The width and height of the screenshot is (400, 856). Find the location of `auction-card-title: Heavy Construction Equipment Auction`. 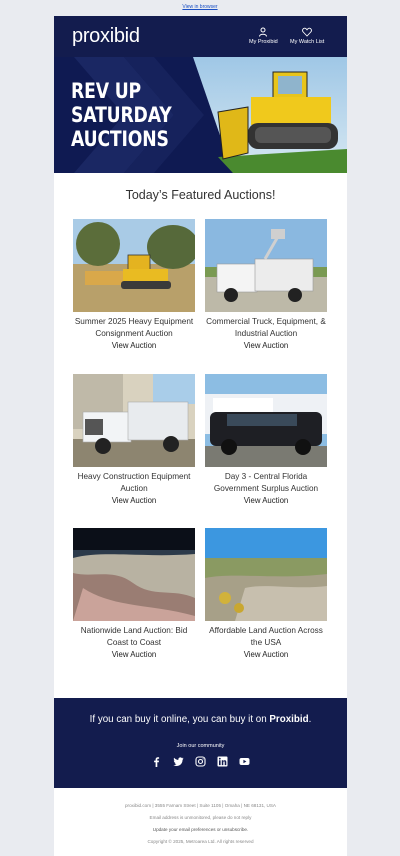

auction-card-title: Heavy Construction Equipment Auction is located at coordinates (134, 482).